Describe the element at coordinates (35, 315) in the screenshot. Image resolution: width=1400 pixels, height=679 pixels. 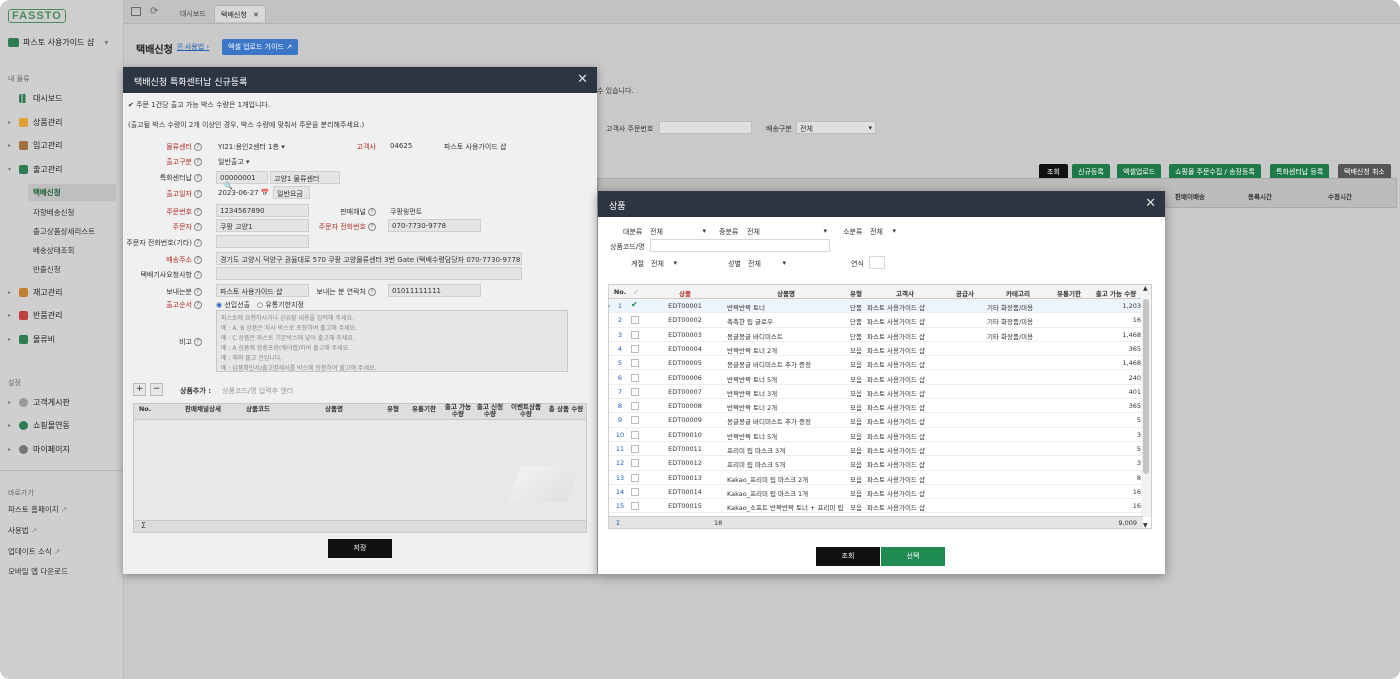
I see `sidebar-item-returns: ▸ 반품관리` at that location.